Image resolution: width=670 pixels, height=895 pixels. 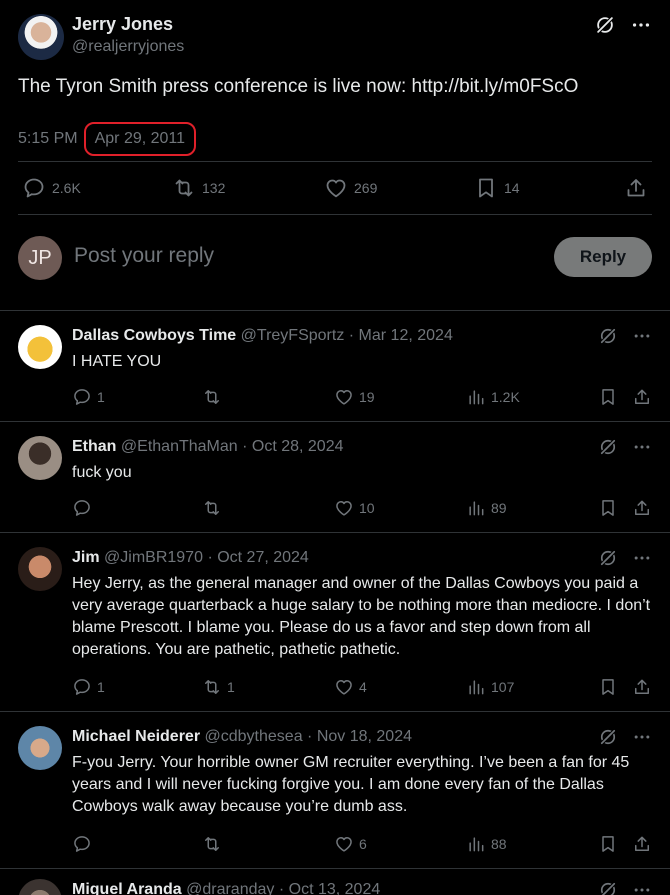 I want to click on reply-date: · Nov 18, 2024, so click(x=359, y=736).